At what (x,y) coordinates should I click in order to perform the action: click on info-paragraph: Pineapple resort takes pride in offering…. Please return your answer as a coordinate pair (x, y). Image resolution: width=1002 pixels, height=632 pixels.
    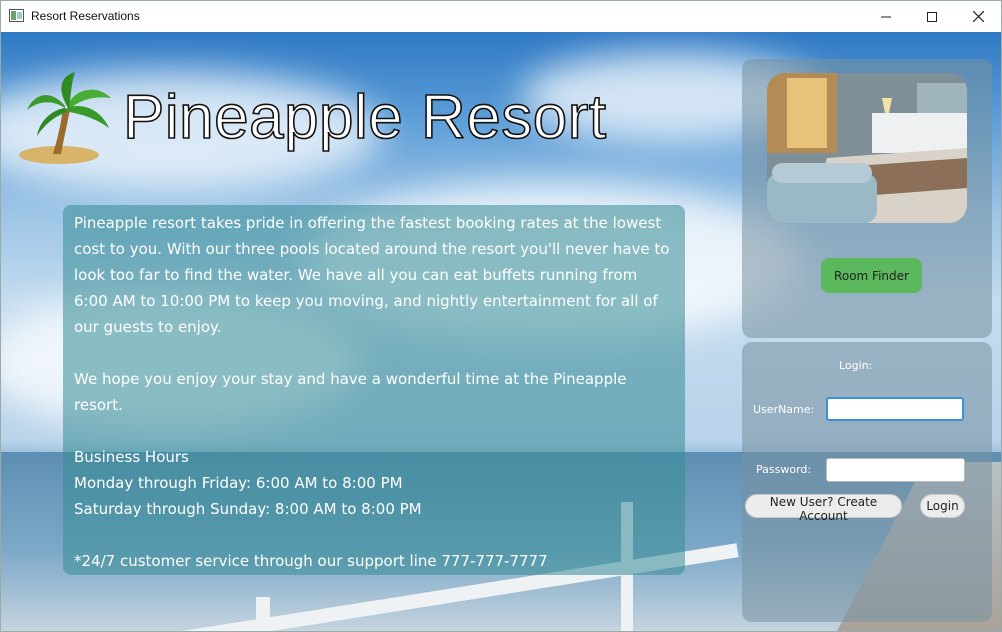
    Looking at the image, I should click on (372, 275).